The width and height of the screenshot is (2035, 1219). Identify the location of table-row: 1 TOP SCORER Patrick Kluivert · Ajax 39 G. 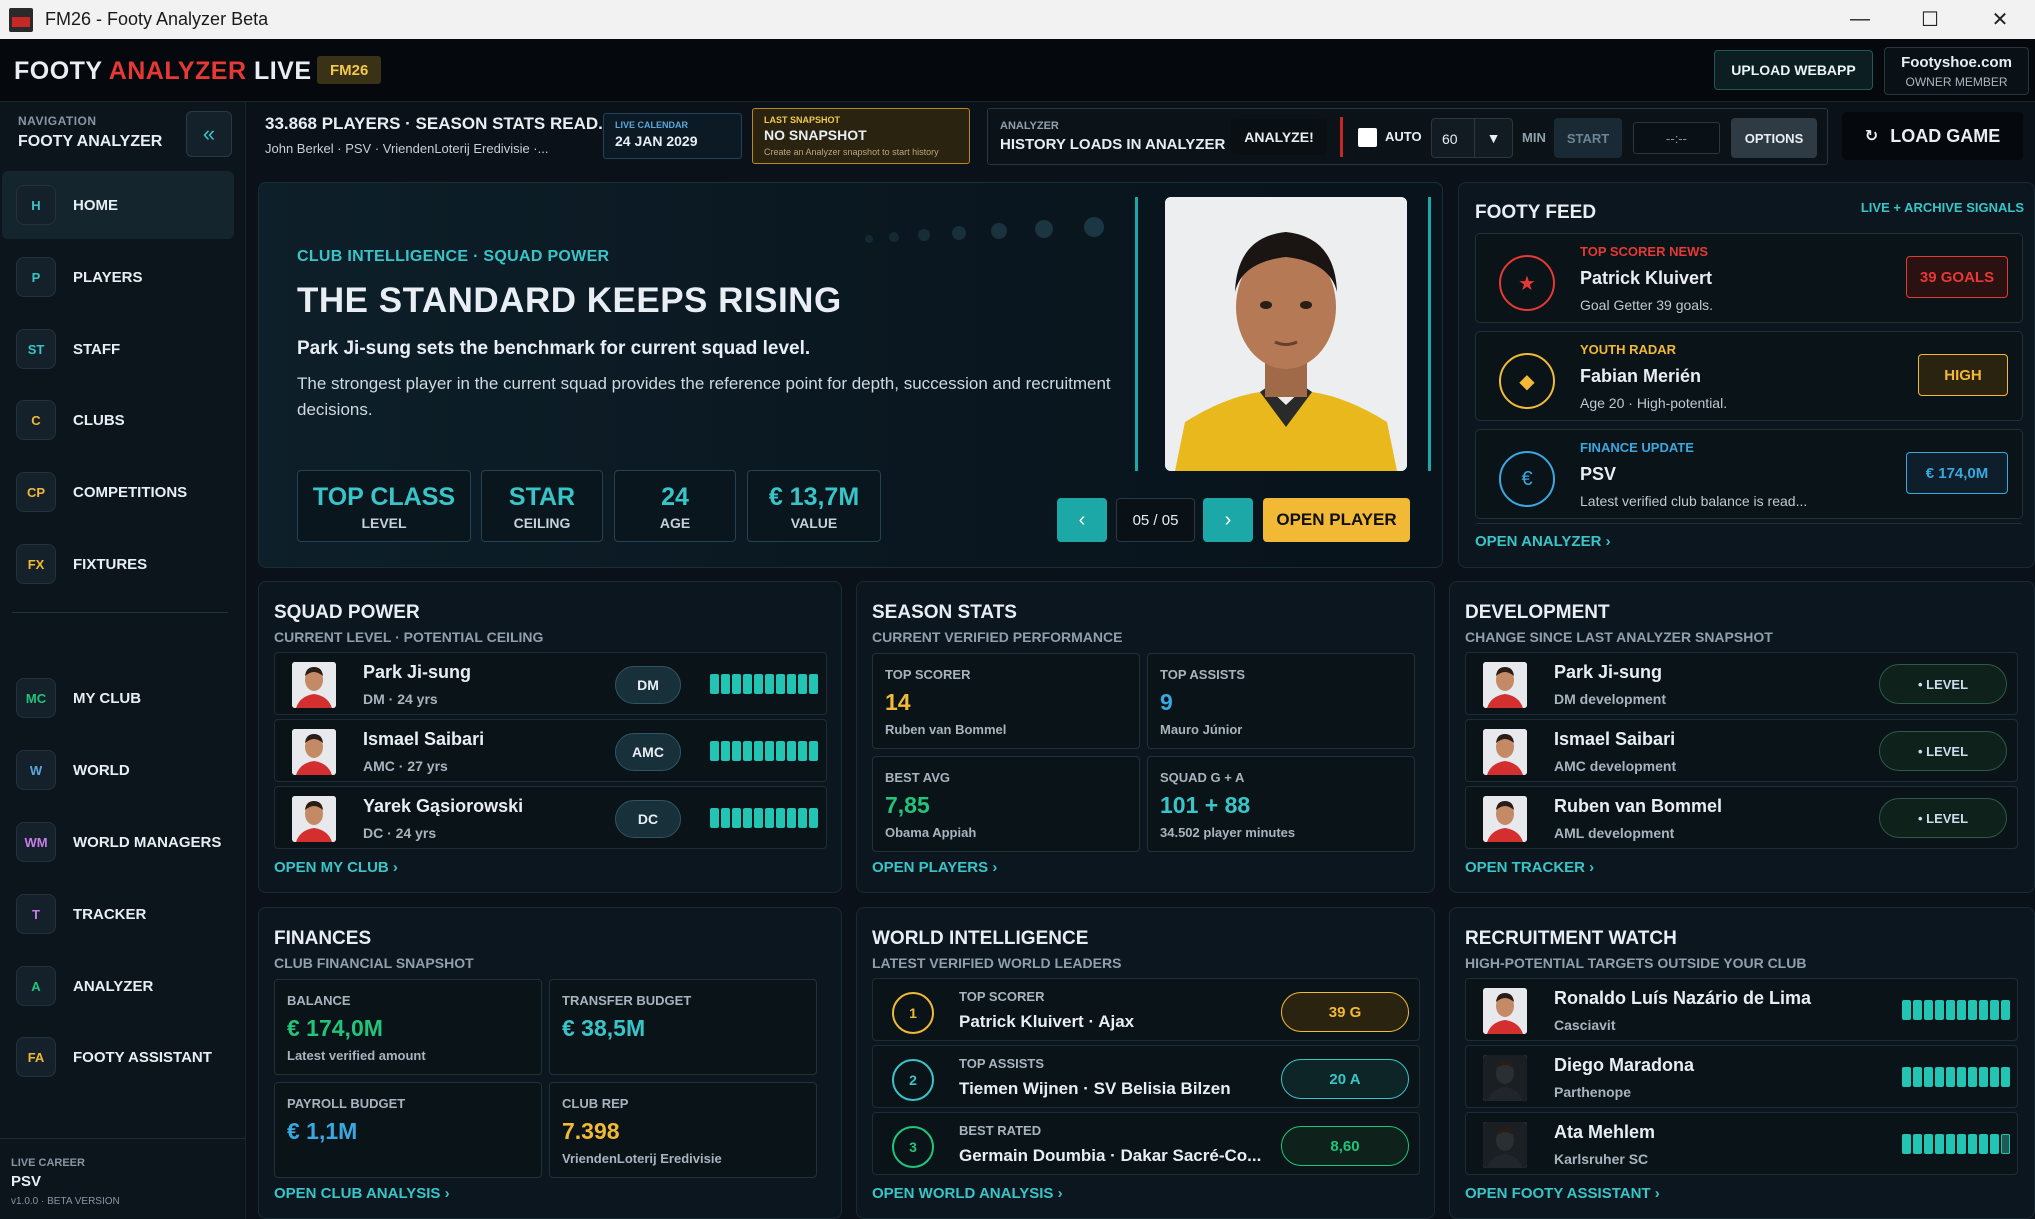
(1146, 1009).